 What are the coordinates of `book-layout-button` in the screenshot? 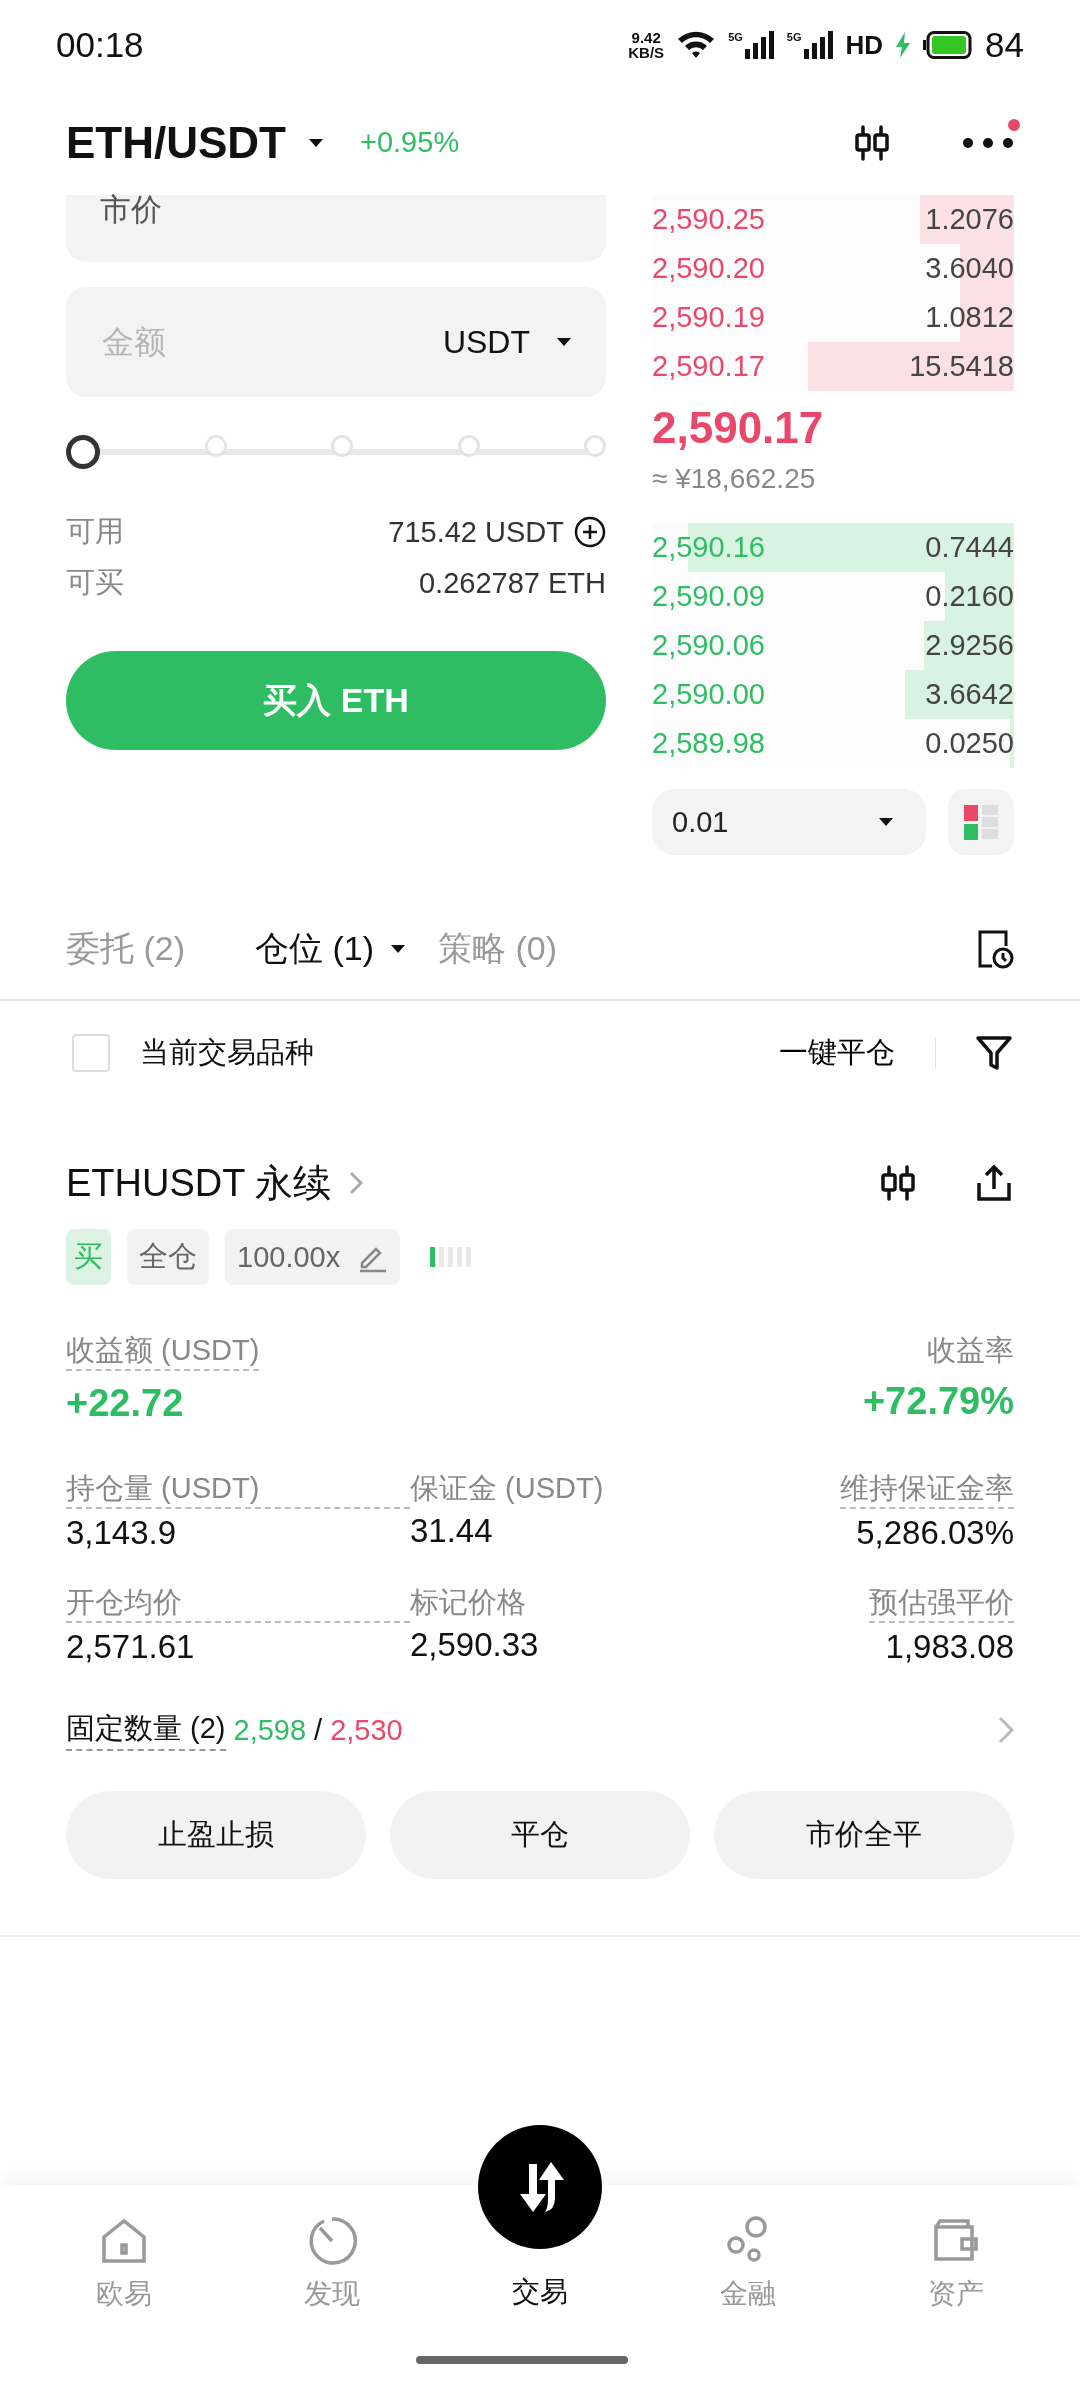 It's located at (981, 822).